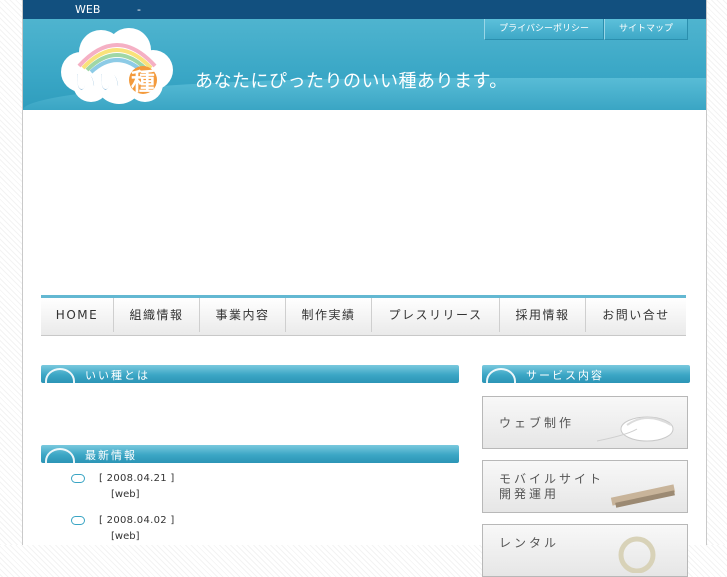  Describe the element at coordinates (637, 554) in the screenshot. I see `rental-item-icon` at that location.